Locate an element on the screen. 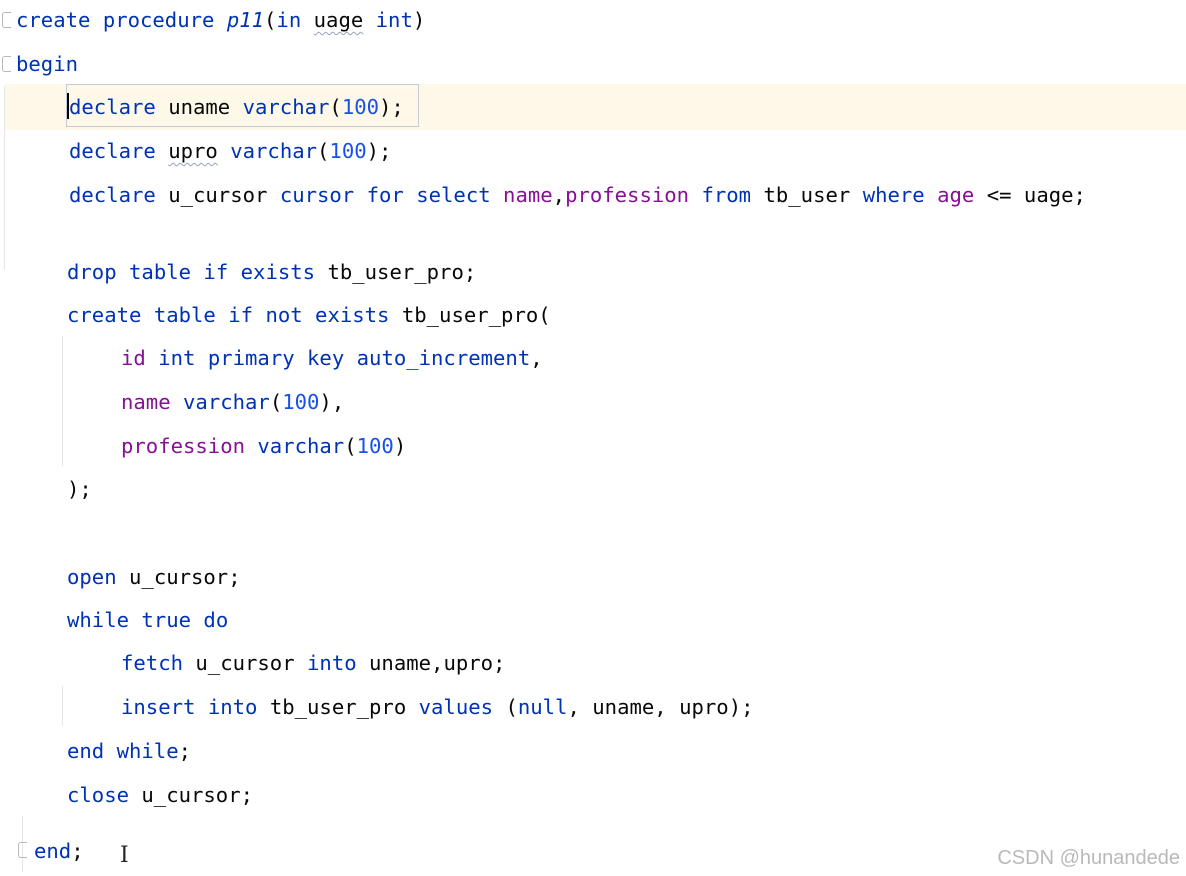 The height and width of the screenshot is (876, 1186). code-line-2: begin is located at coordinates (47, 64).